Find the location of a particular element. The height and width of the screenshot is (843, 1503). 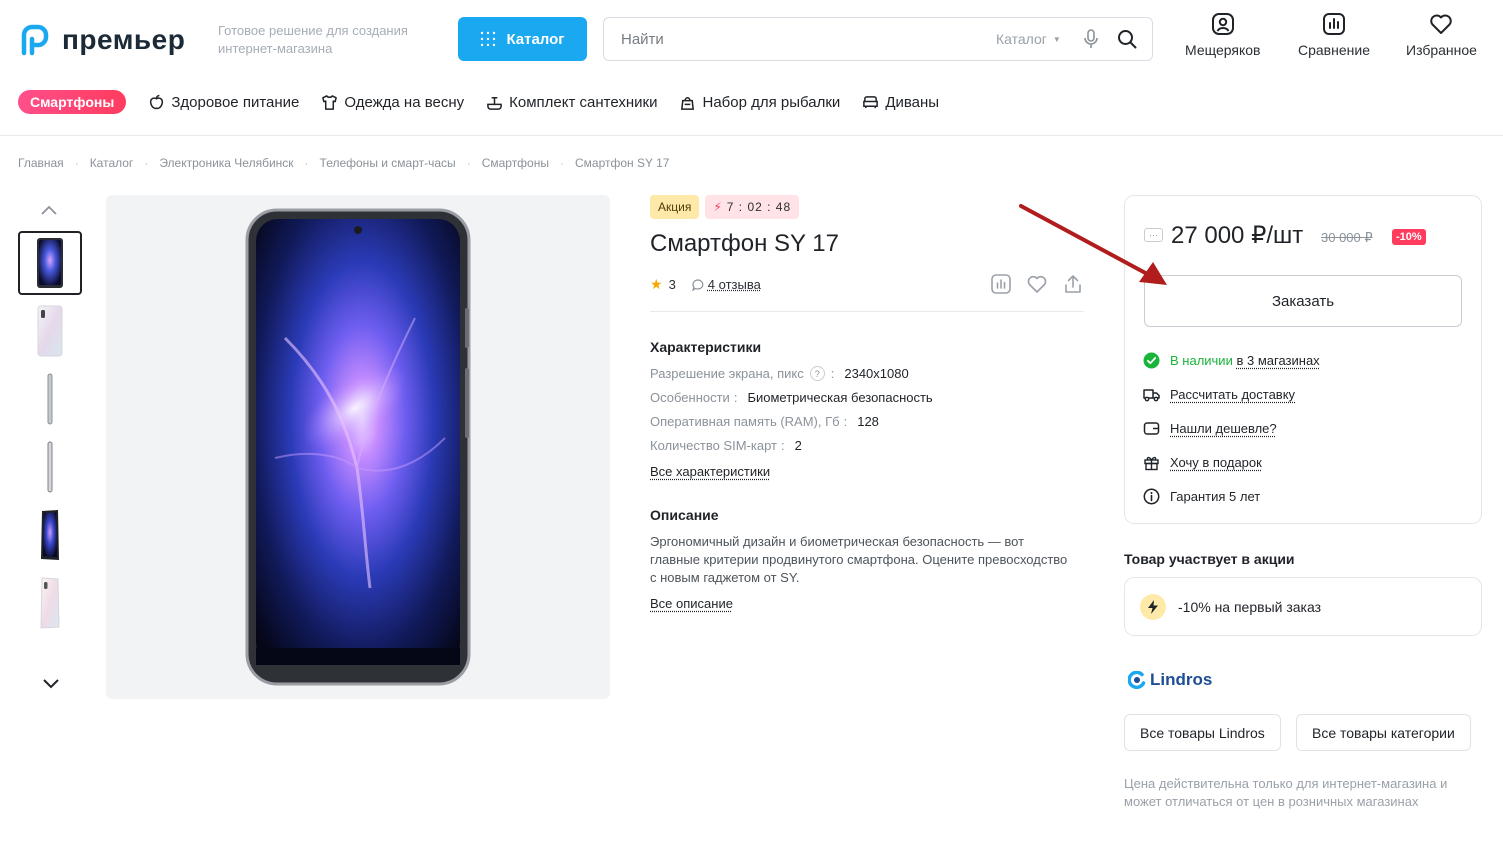

header-action-compare: Сравнение is located at coordinates (1334, 35).